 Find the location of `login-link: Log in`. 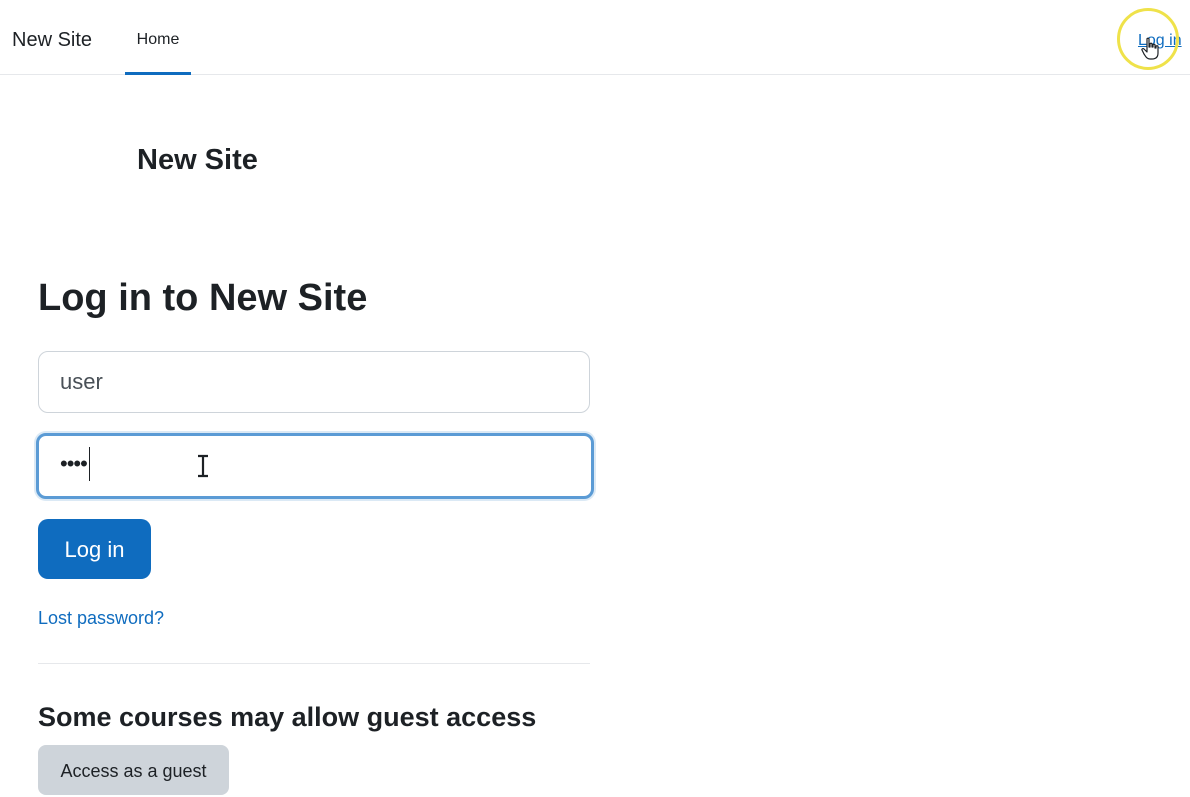

login-link: Log in is located at coordinates (1160, 41).